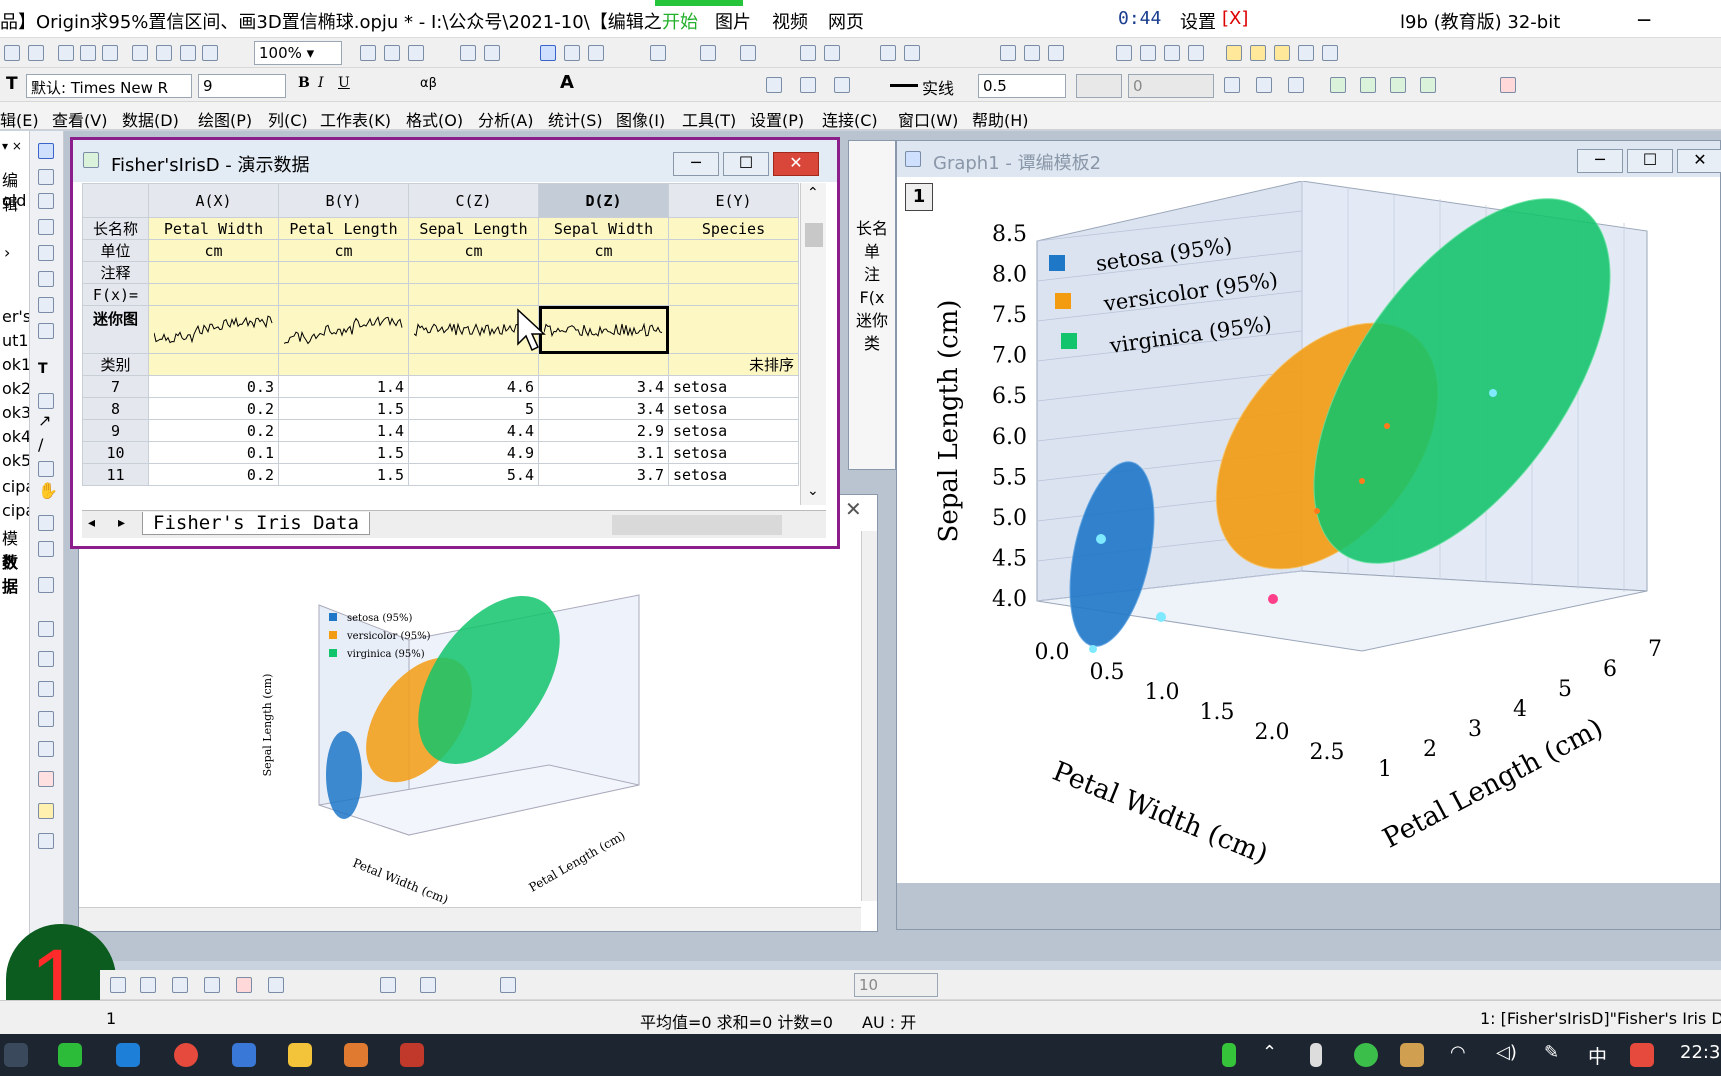 The width and height of the screenshot is (1721, 1076). I want to click on table-icon, so click(596, 53).